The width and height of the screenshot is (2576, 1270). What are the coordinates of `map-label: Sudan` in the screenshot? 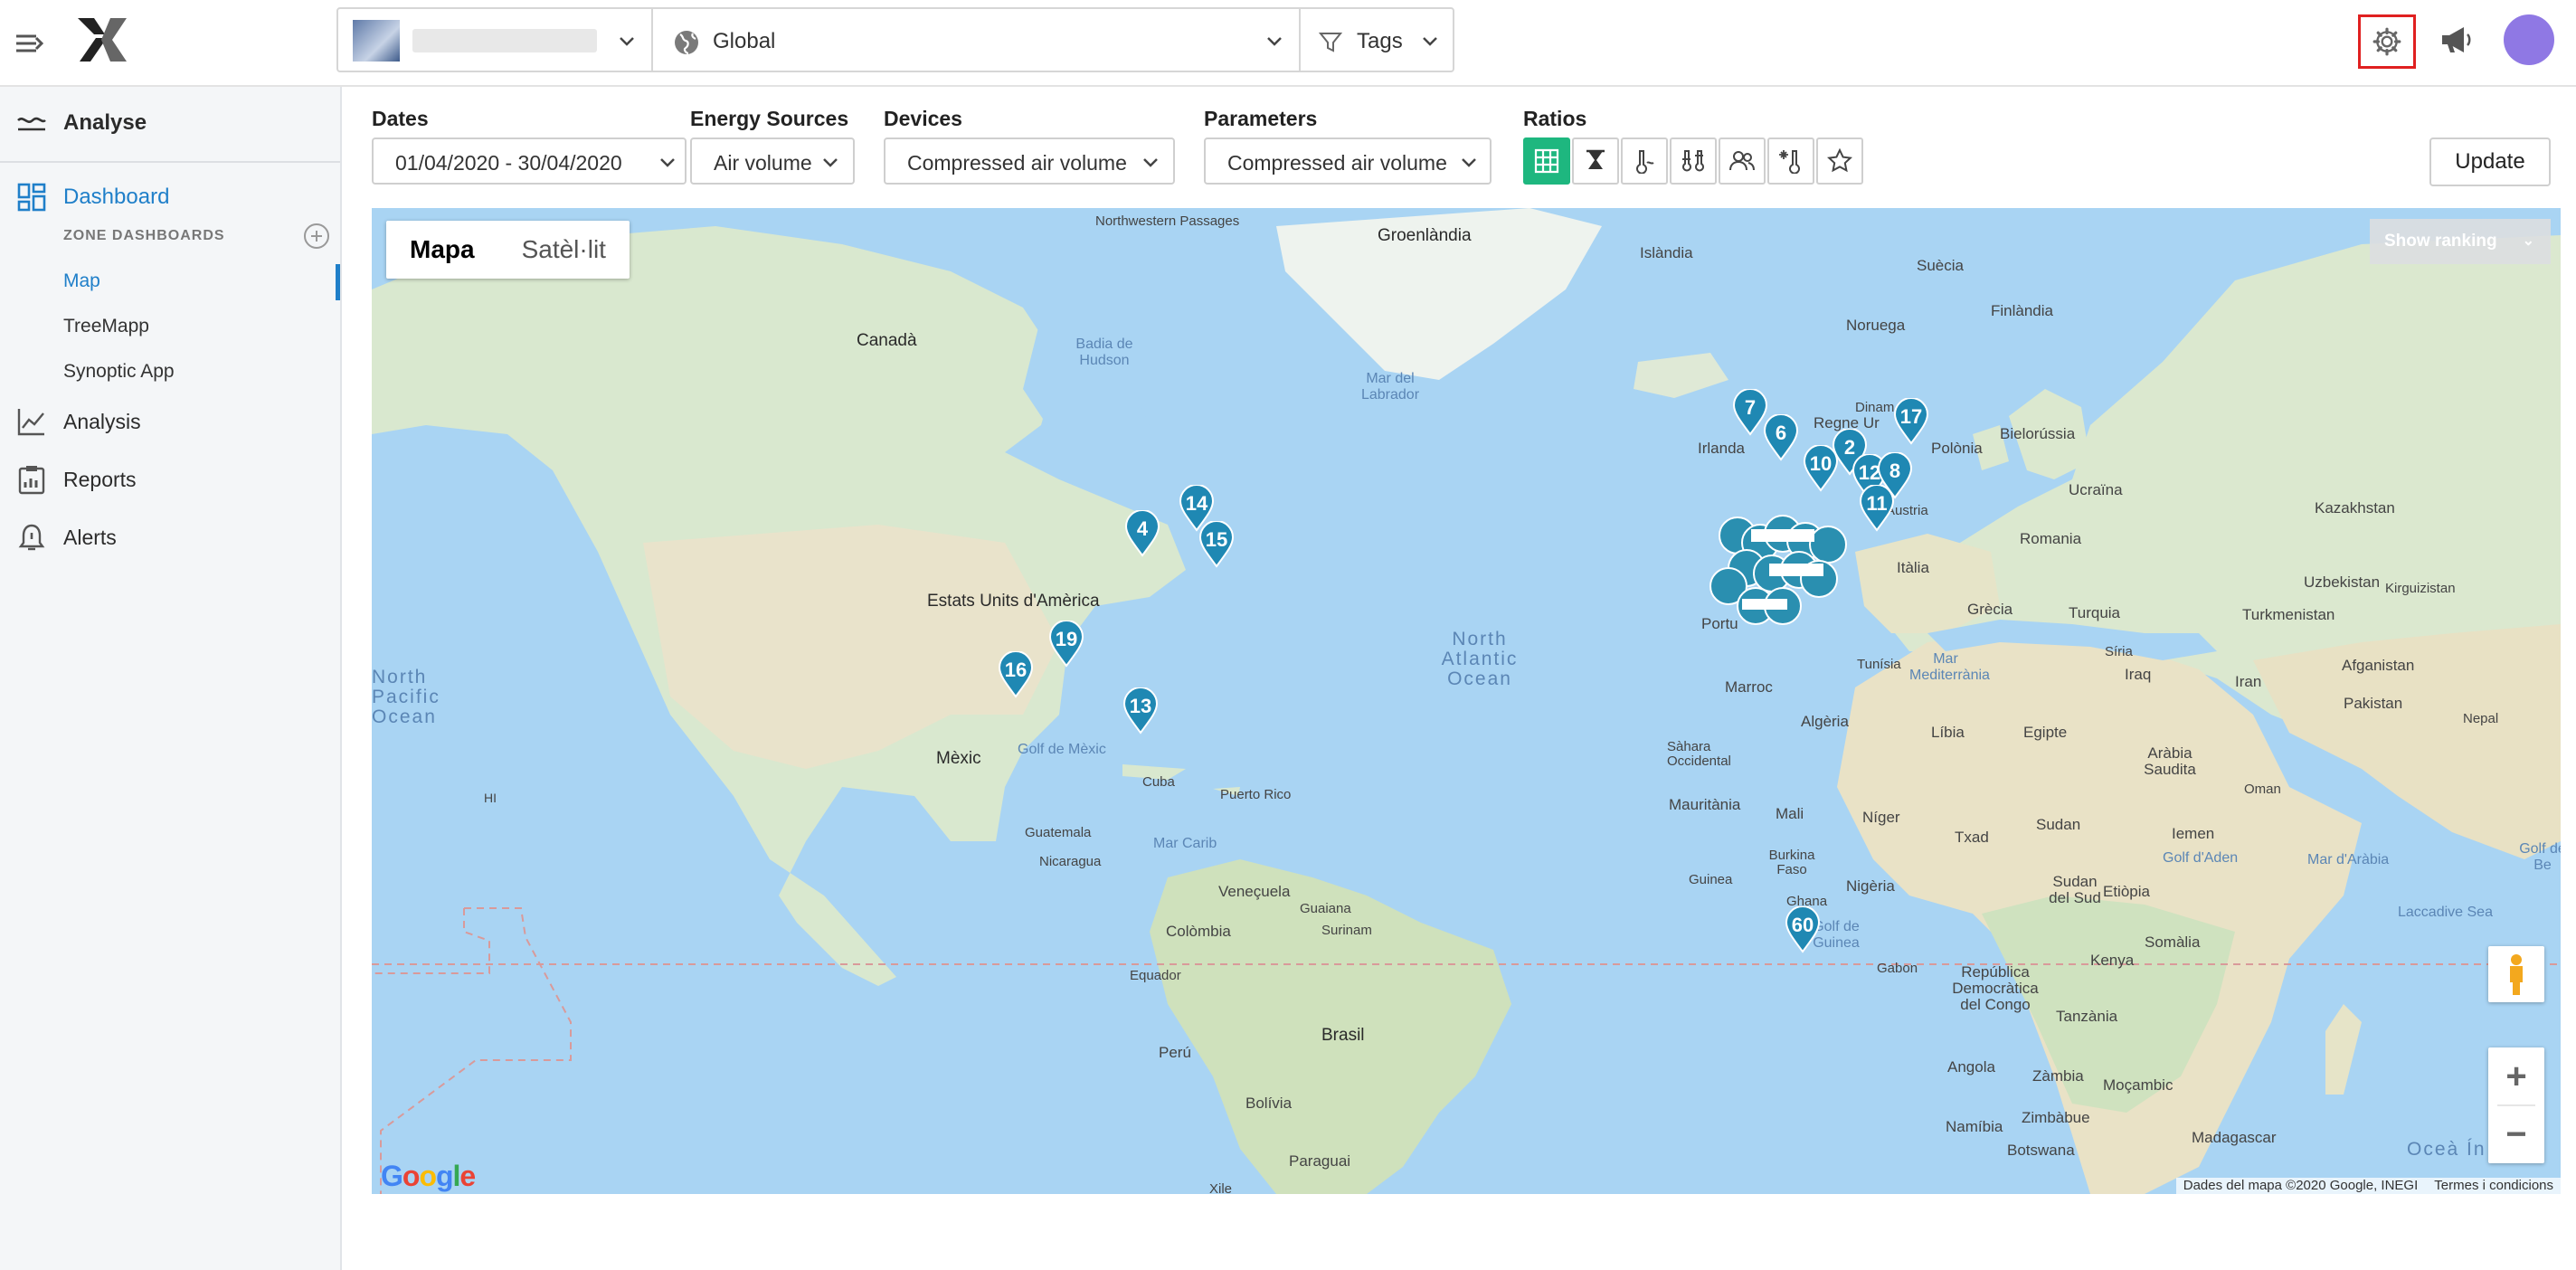 It's located at (2058, 824).